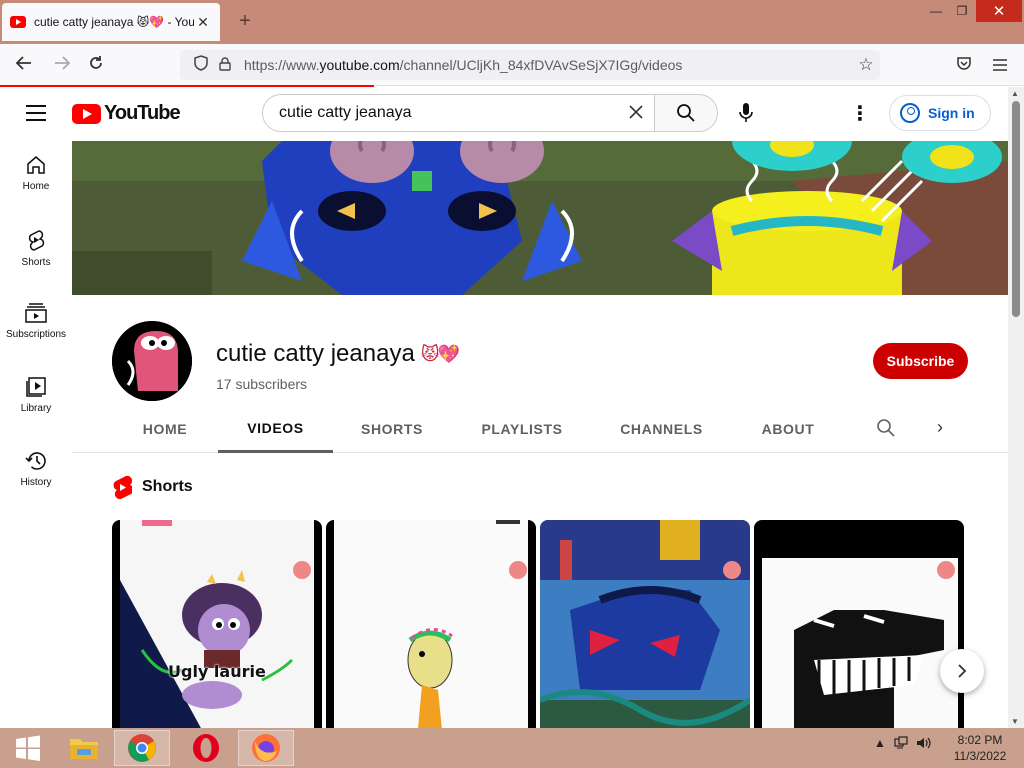 This screenshot has height=768, width=1024. What do you see at coordinates (1015, 721) in the screenshot?
I see `scroll-down-arrow-icon: ▼` at bounding box center [1015, 721].